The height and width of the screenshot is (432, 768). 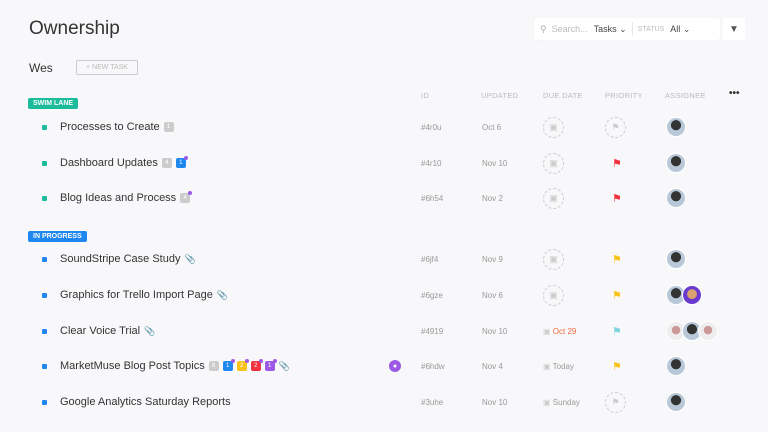 I want to click on status-dropdown: All ⌄, so click(x=680, y=29).